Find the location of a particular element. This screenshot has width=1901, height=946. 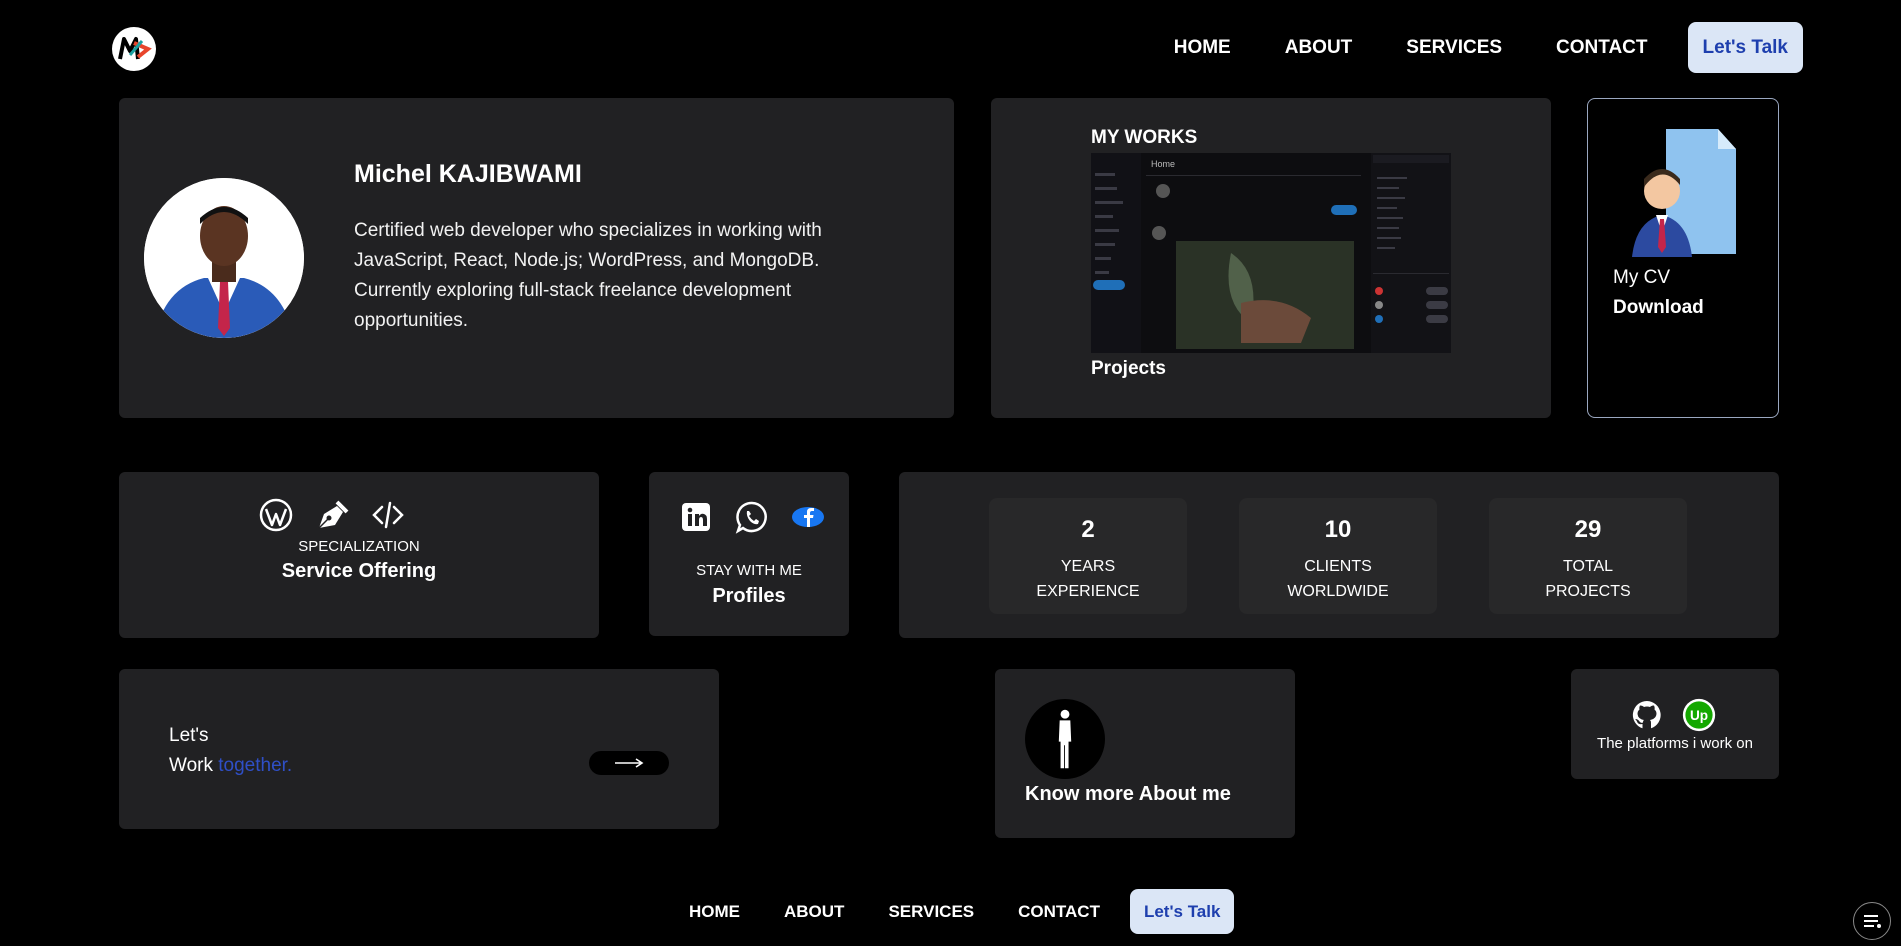

stat-label-line2: PROJECTS is located at coordinates (1588, 591).